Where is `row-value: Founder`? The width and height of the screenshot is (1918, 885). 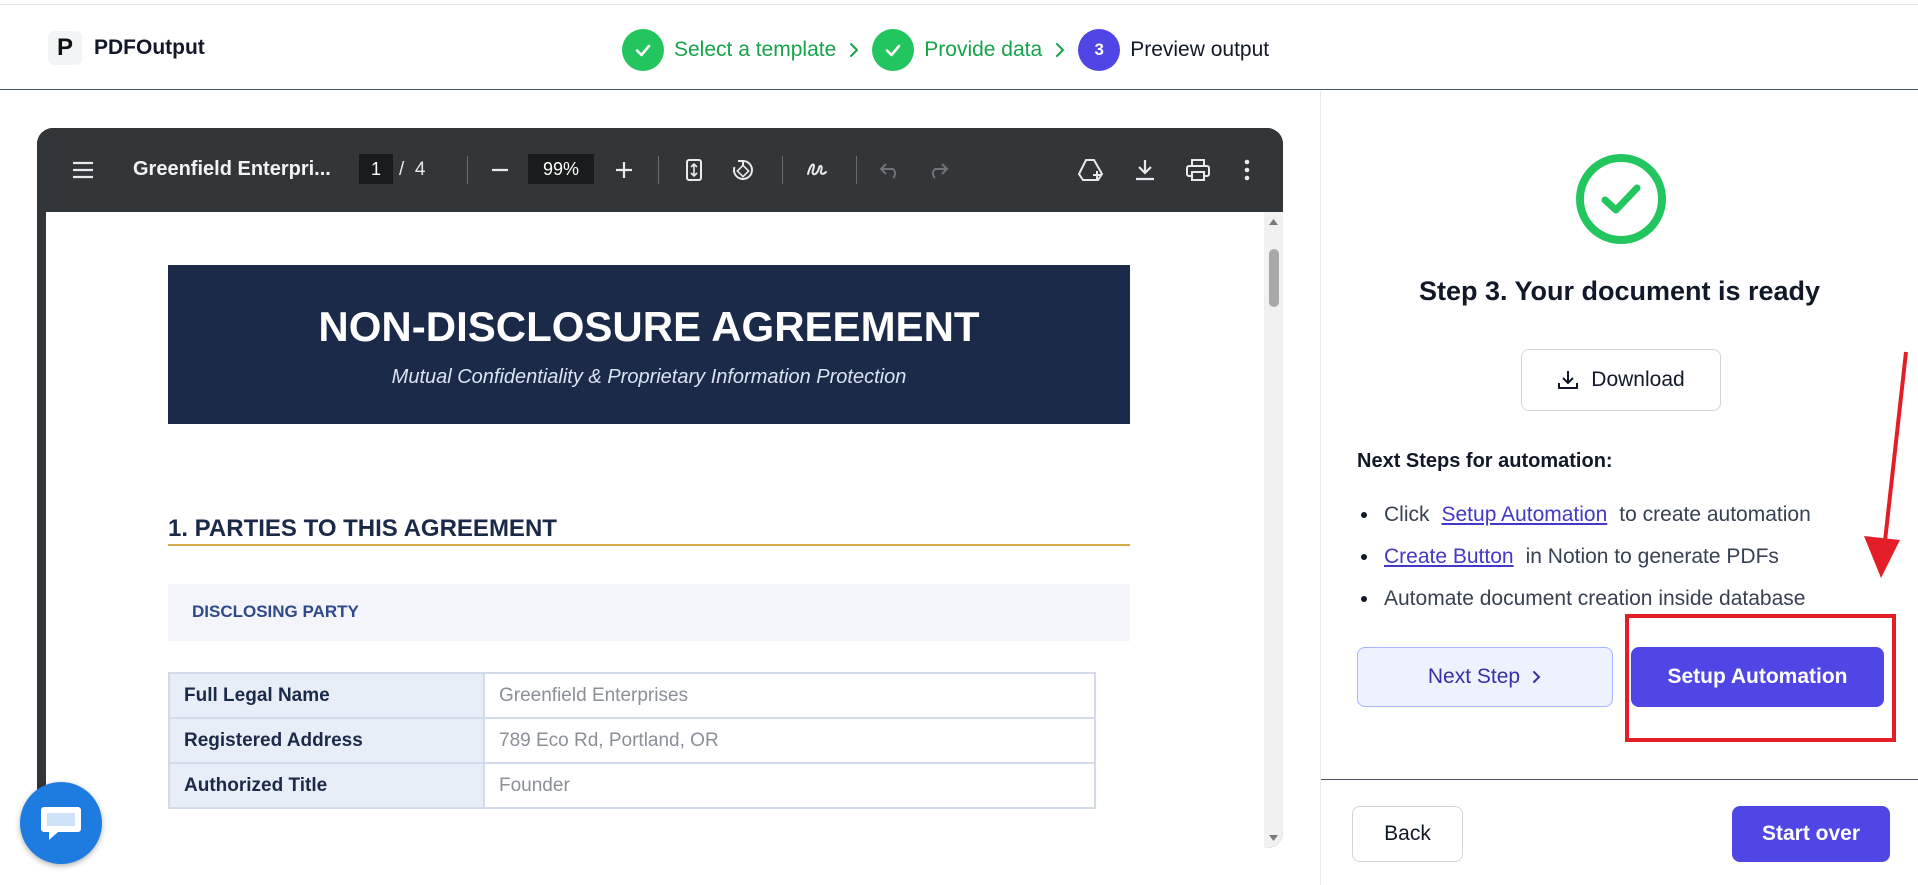 row-value: Founder is located at coordinates (789, 785).